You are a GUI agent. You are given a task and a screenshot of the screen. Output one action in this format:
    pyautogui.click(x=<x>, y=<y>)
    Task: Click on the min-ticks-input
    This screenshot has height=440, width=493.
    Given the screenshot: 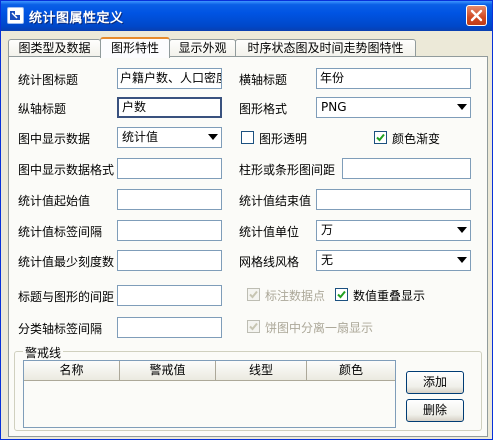 What is the action you would take?
    pyautogui.click(x=169, y=260)
    